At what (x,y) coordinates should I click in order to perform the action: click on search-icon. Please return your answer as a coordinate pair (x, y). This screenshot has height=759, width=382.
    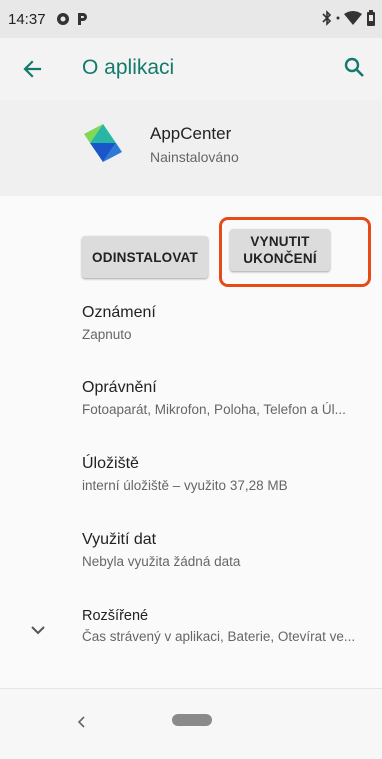
    Looking at the image, I should click on (354, 67).